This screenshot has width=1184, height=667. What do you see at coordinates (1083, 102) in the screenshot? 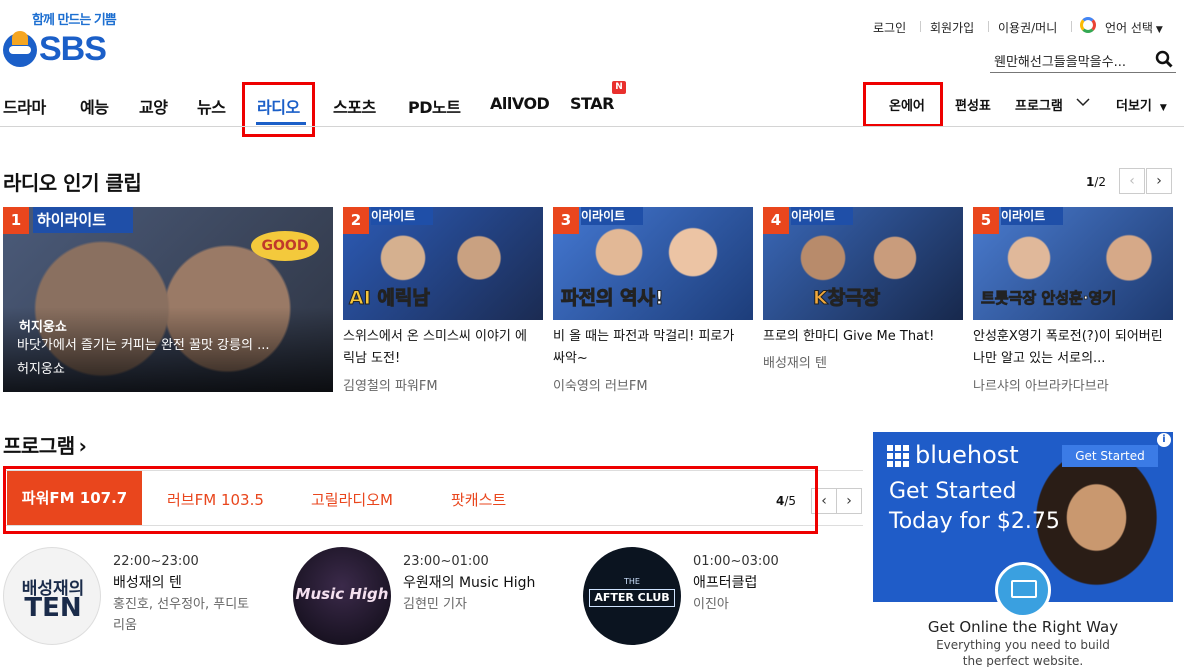
I see `chevron-down-icon` at bounding box center [1083, 102].